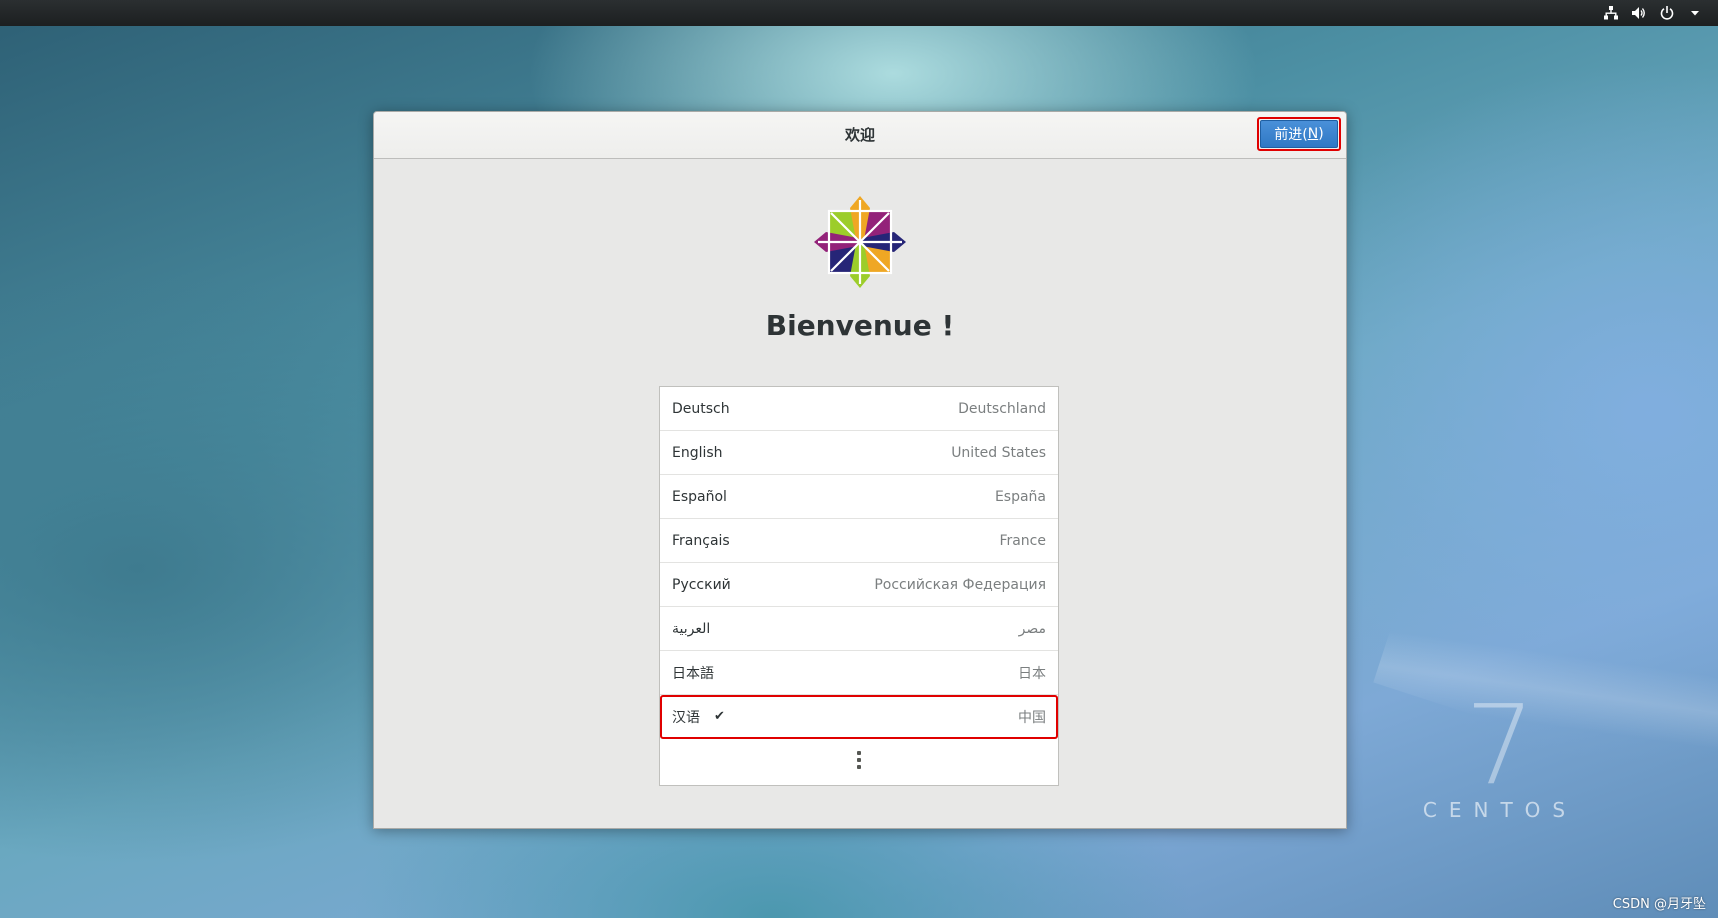 The image size is (1718, 918). I want to click on welcome-heading: Bienvenue !, so click(860, 325).